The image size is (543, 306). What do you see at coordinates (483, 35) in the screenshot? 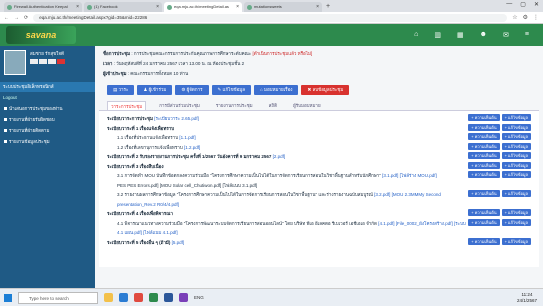
I see `people-icon: ☻` at bounding box center [483, 35].